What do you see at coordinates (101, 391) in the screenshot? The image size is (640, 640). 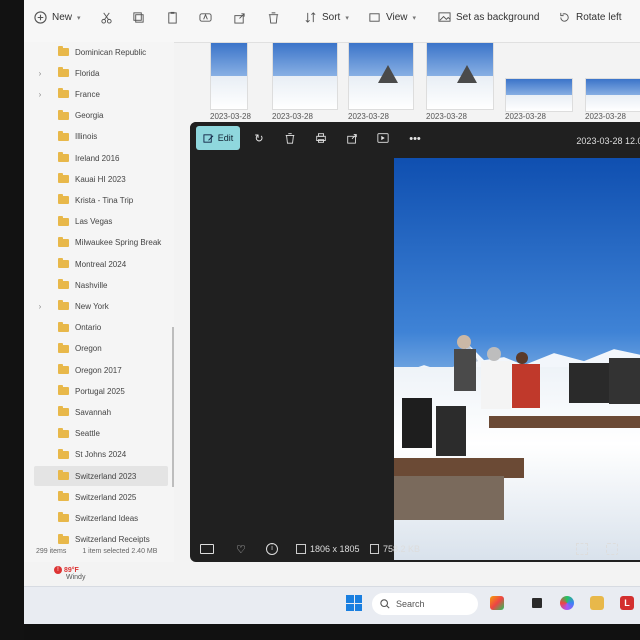 I see `sidebar-folder-item: Portugal 2025` at bounding box center [101, 391].